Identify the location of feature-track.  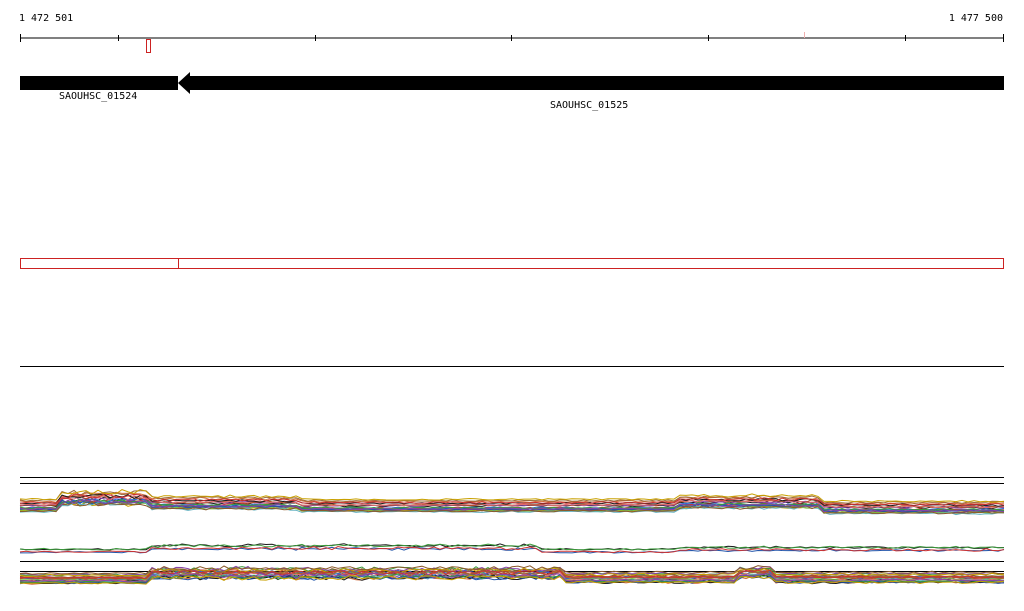
(512, 263).